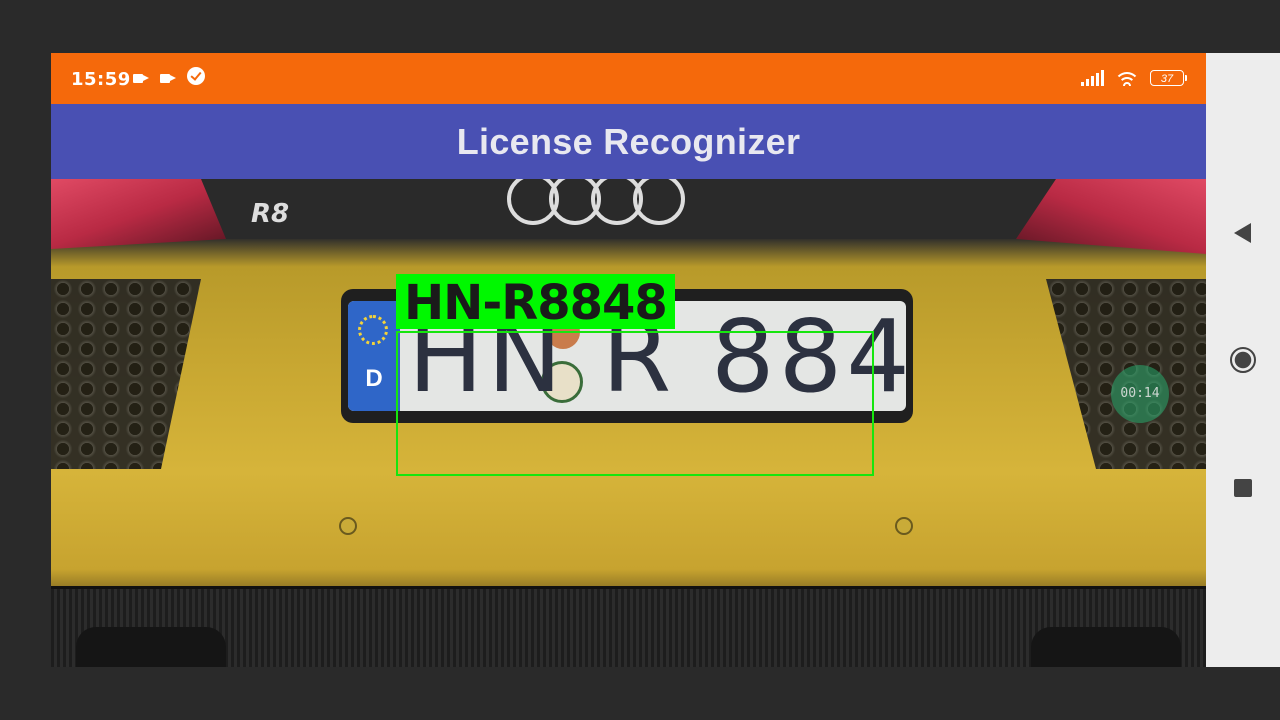 This screenshot has width=1280, height=720. What do you see at coordinates (1243, 233) in the screenshot?
I see `back-icon` at bounding box center [1243, 233].